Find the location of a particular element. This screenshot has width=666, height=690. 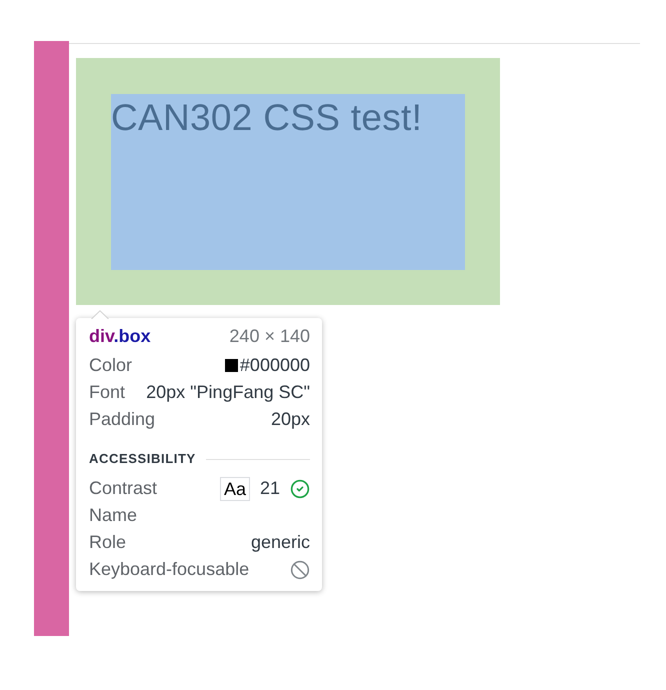

accessibility-label: Contrast is located at coordinates (123, 488).